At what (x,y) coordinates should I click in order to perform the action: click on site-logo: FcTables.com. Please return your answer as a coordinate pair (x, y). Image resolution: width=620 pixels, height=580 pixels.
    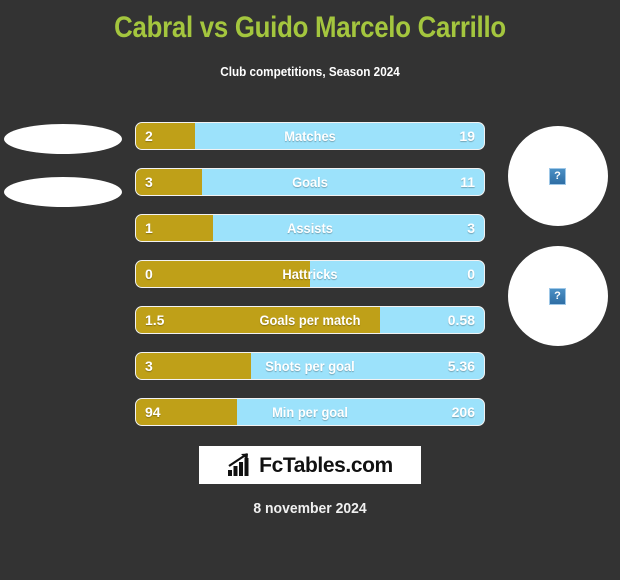
    Looking at the image, I should click on (310, 465).